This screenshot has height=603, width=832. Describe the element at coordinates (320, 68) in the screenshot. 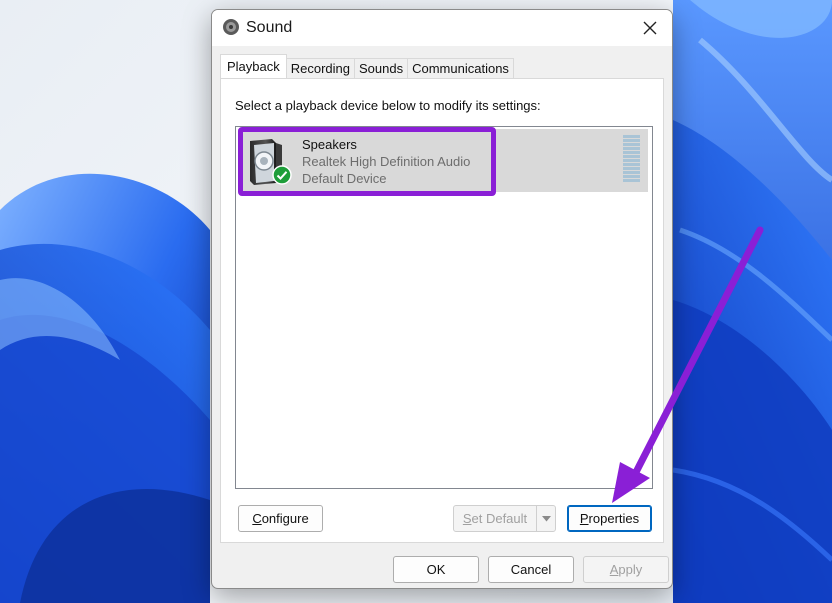

I see `tab-recording: Recording` at that location.